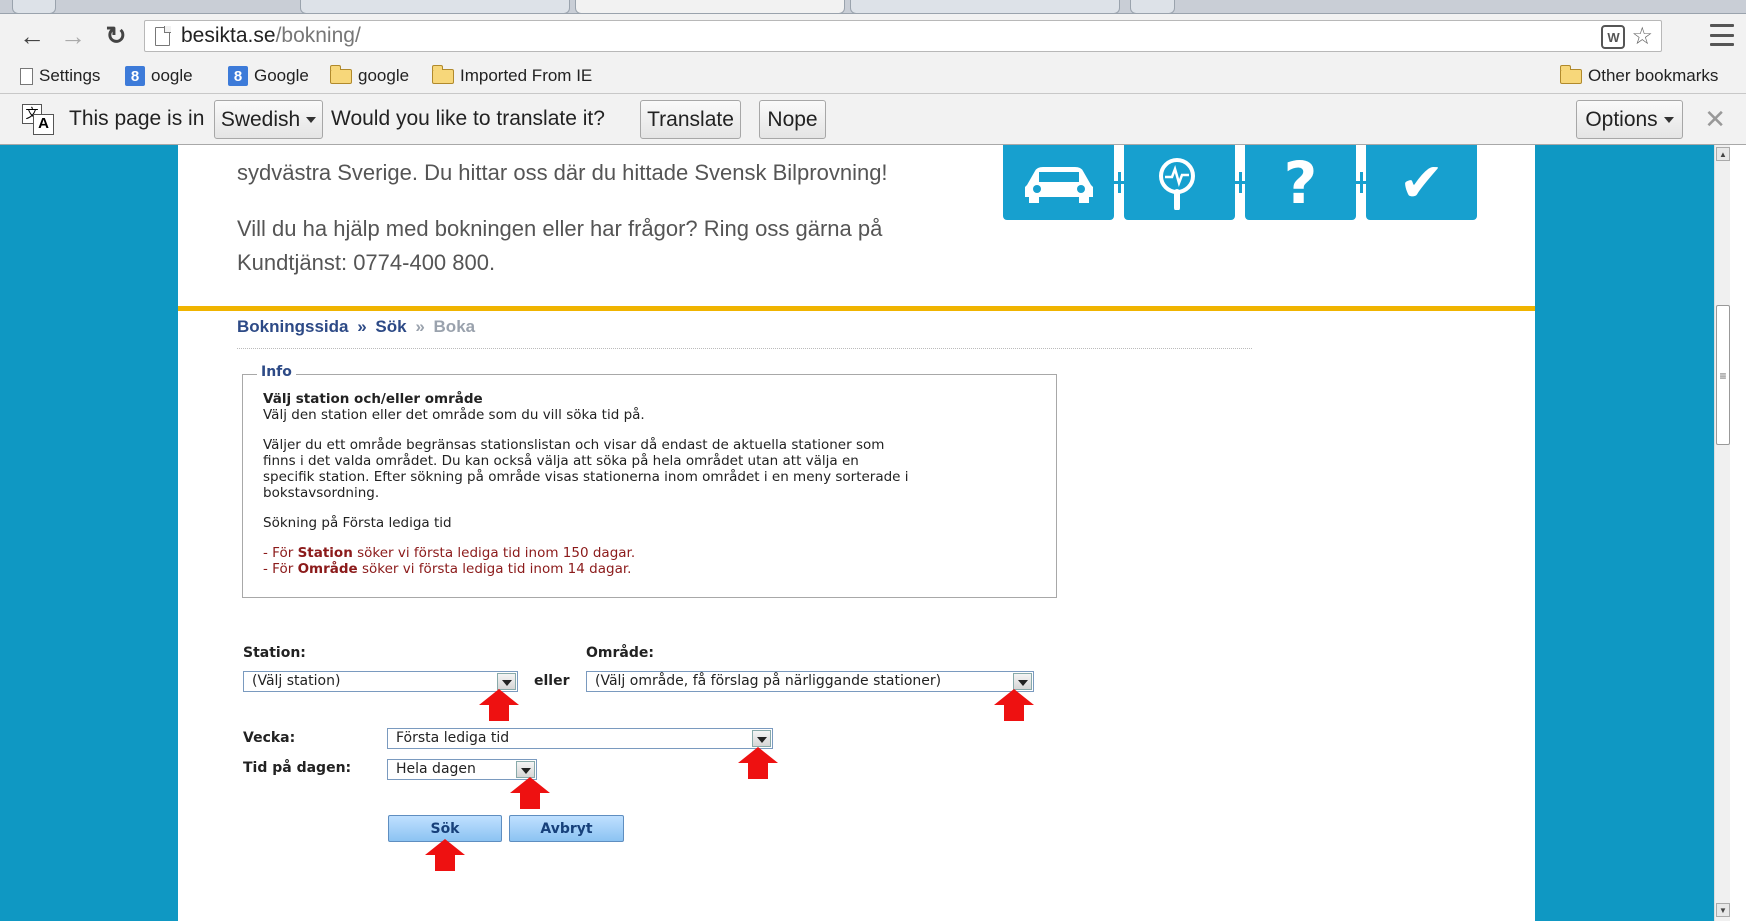 The width and height of the screenshot is (1746, 921). Describe the element at coordinates (1058, 182) in the screenshot. I see `car-icon` at that location.